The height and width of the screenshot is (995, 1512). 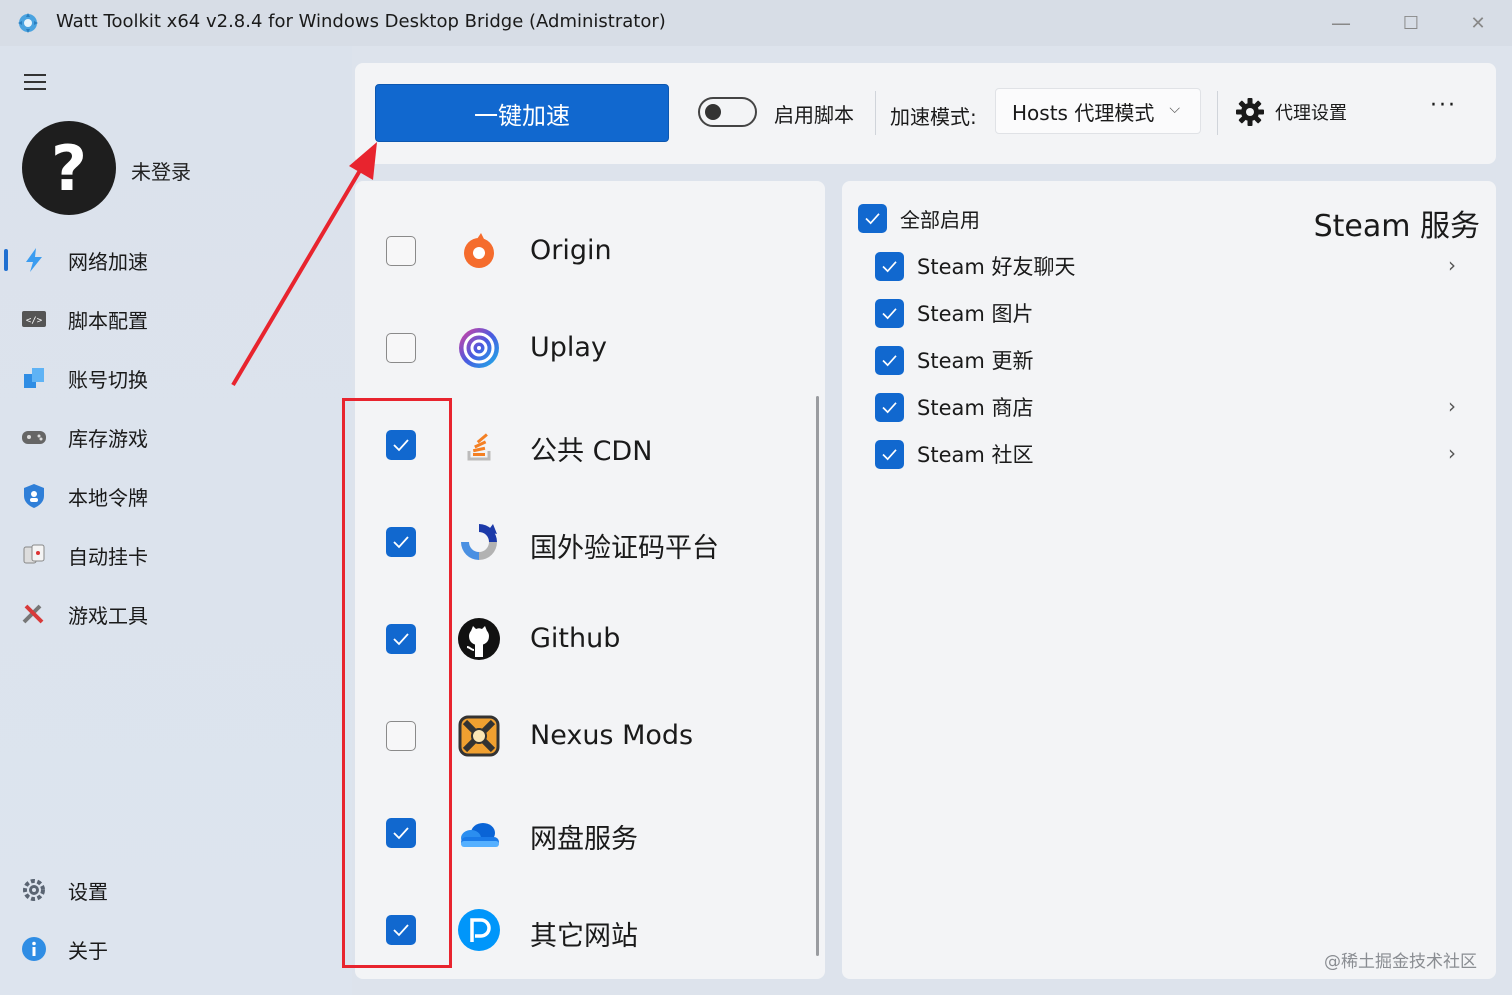 I want to click on app-logo-icon, so click(x=28, y=23).